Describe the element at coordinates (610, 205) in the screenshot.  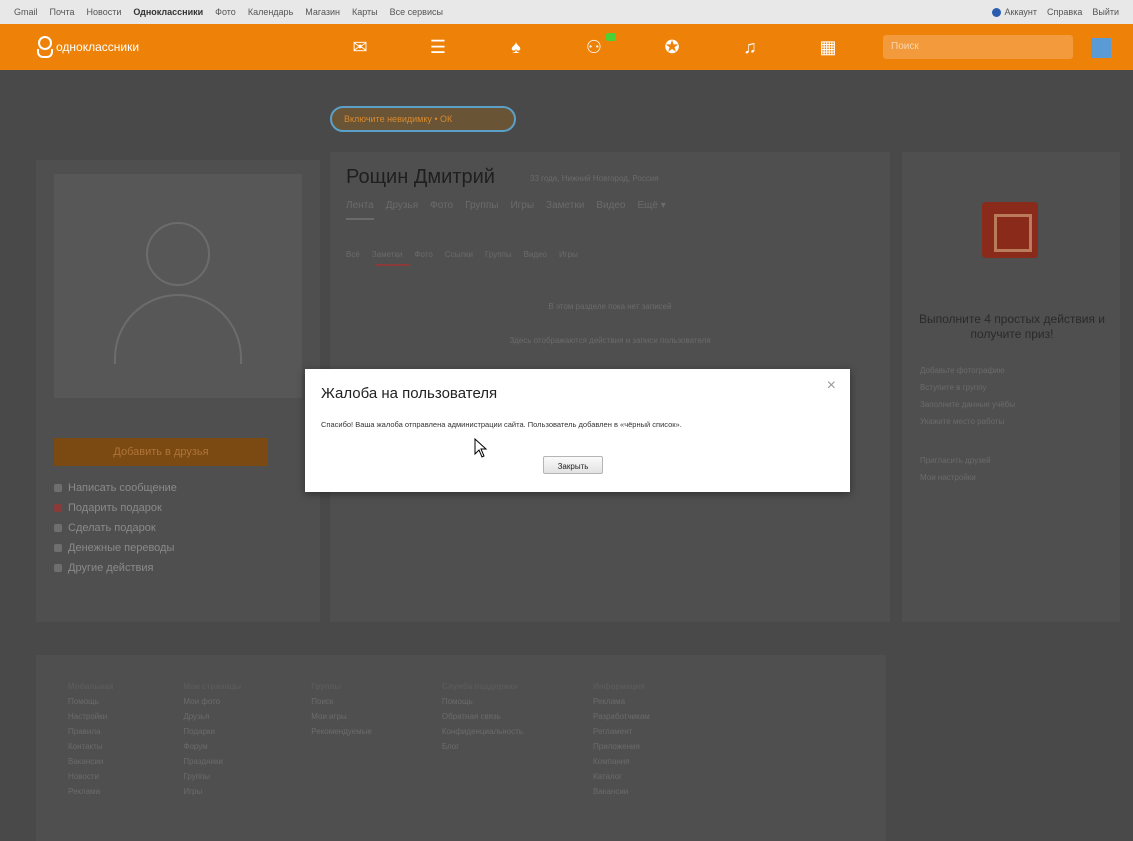
I see `tab-video: Видео` at that location.